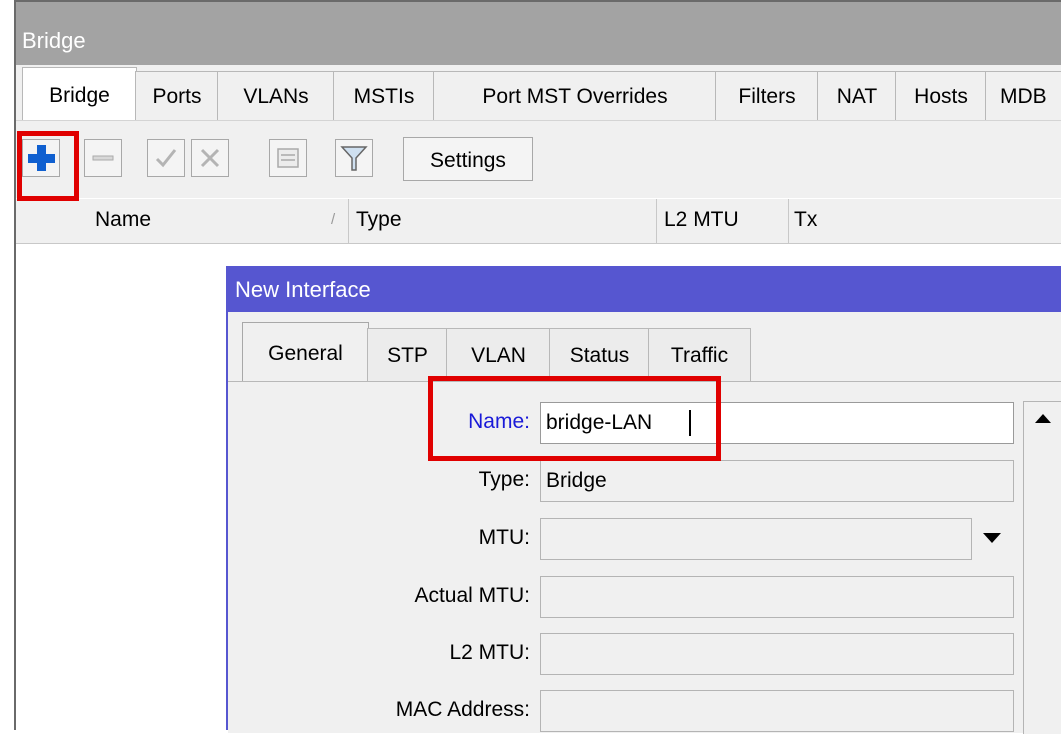 This screenshot has width=1061, height=734. What do you see at coordinates (777, 597) in the screenshot?
I see `actual-mtu-field` at bounding box center [777, 597].